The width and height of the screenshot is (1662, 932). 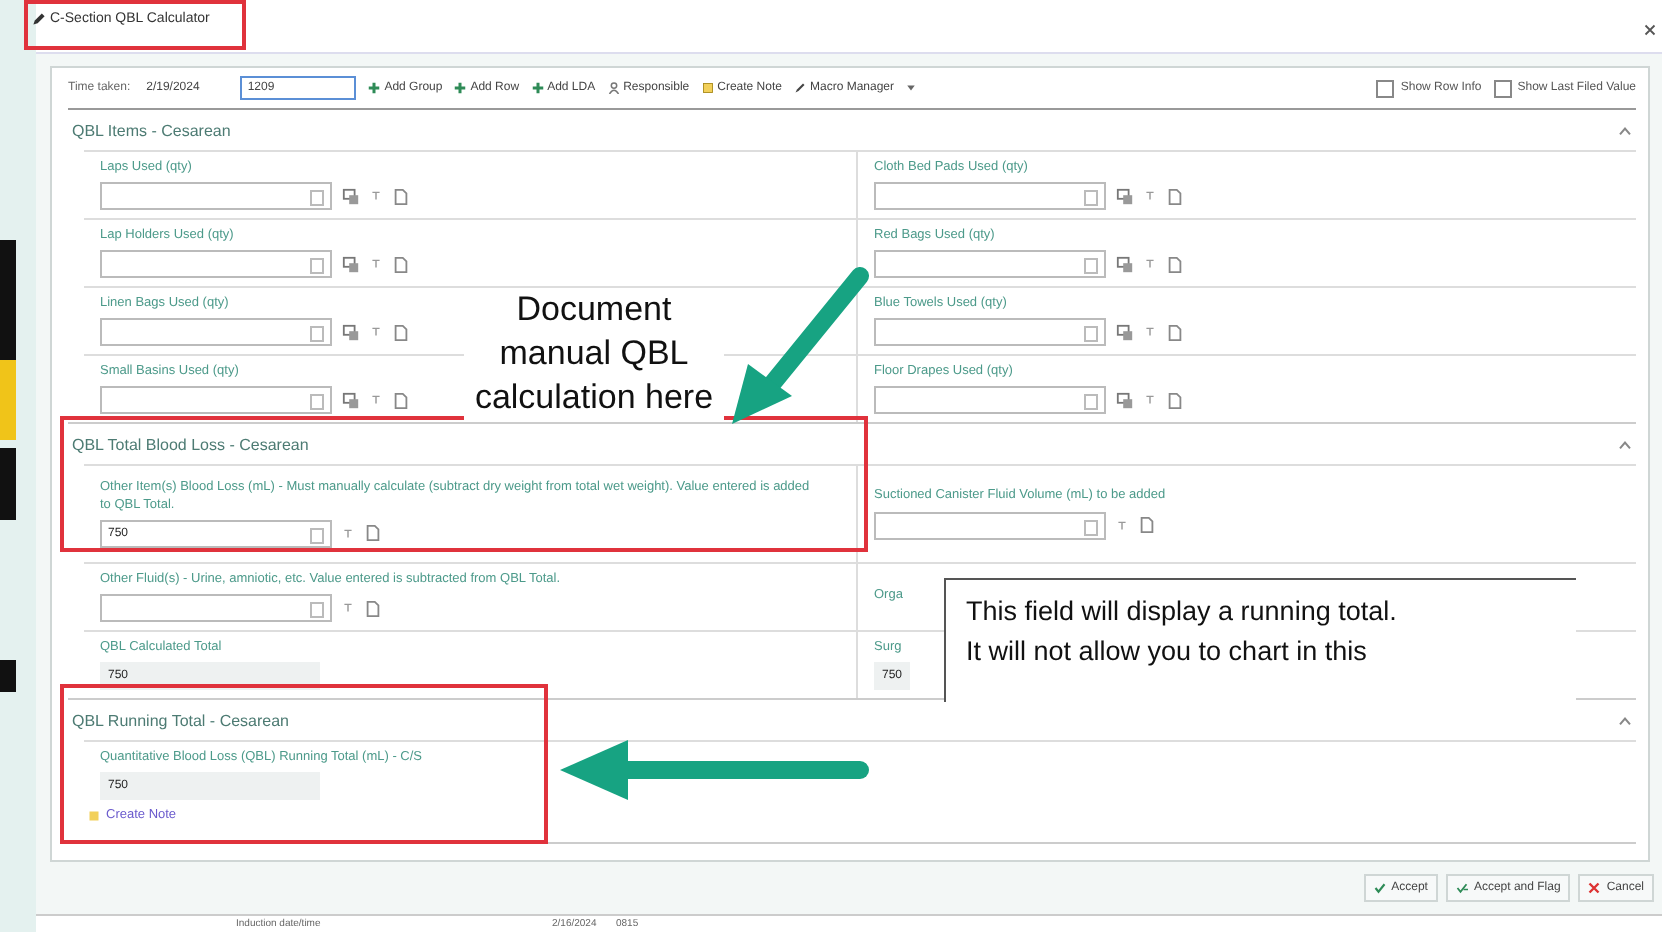 What do you see at coordinates (1461, 888) in the screenshot?
I see `check-flag-icon` at bounding box center [1461, 888].